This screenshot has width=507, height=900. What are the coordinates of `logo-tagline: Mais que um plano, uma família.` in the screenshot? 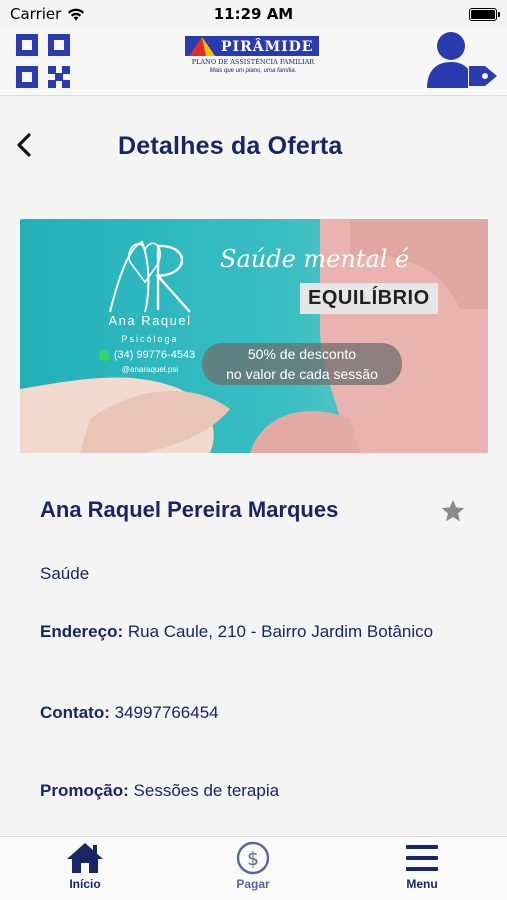 It's located at (253, 71).